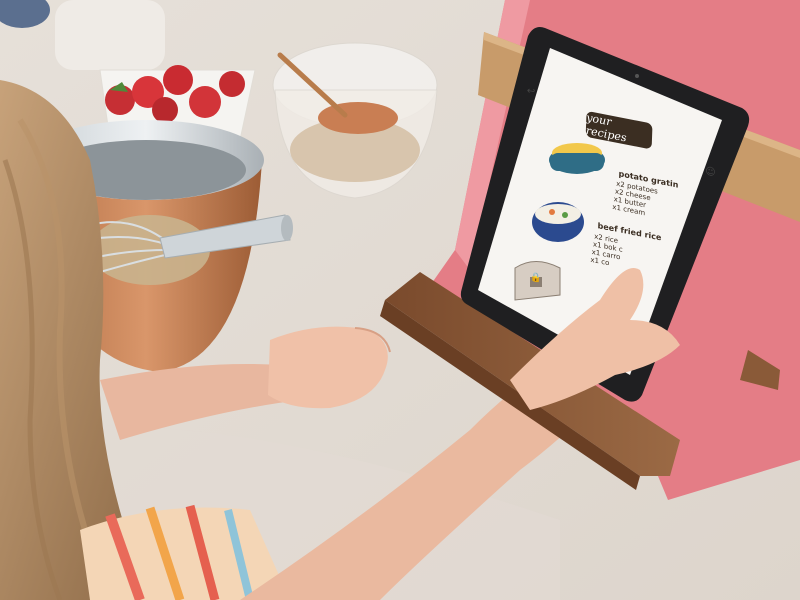  I want to click on page-title: your recipes, so click(619, 130).